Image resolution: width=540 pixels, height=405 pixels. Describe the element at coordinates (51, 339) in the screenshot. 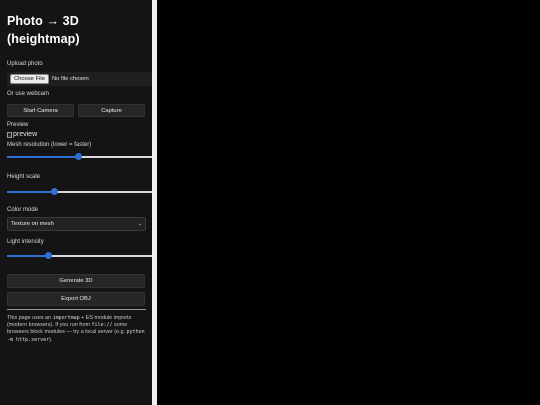

I see `note-text: ).` at that location.